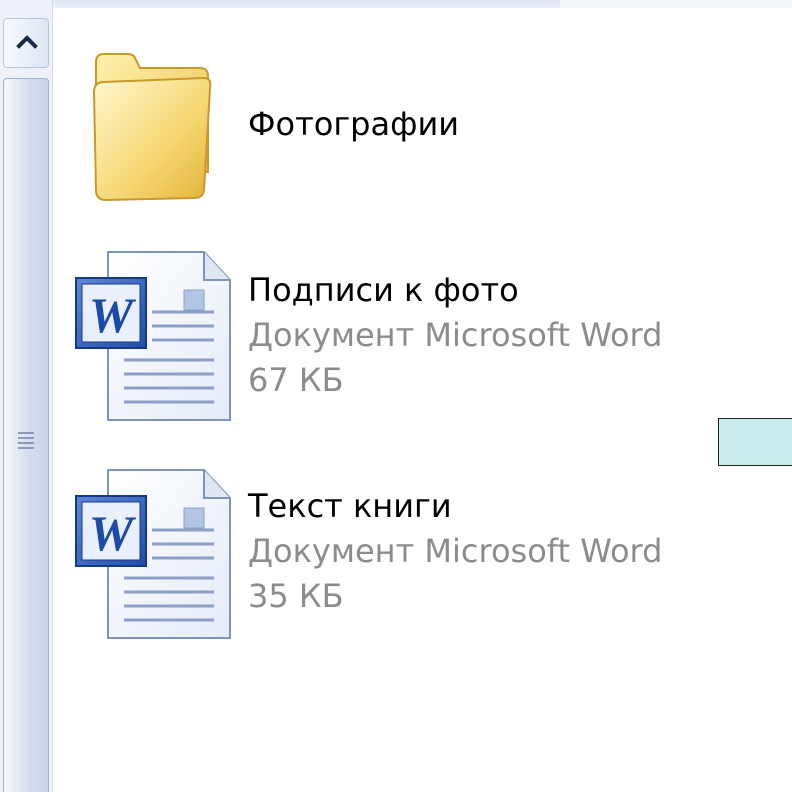  What do you see at coordinates (350, 506) in the screenshot?
I see `file-name: Текст книги` at bounding box center [350, 506].